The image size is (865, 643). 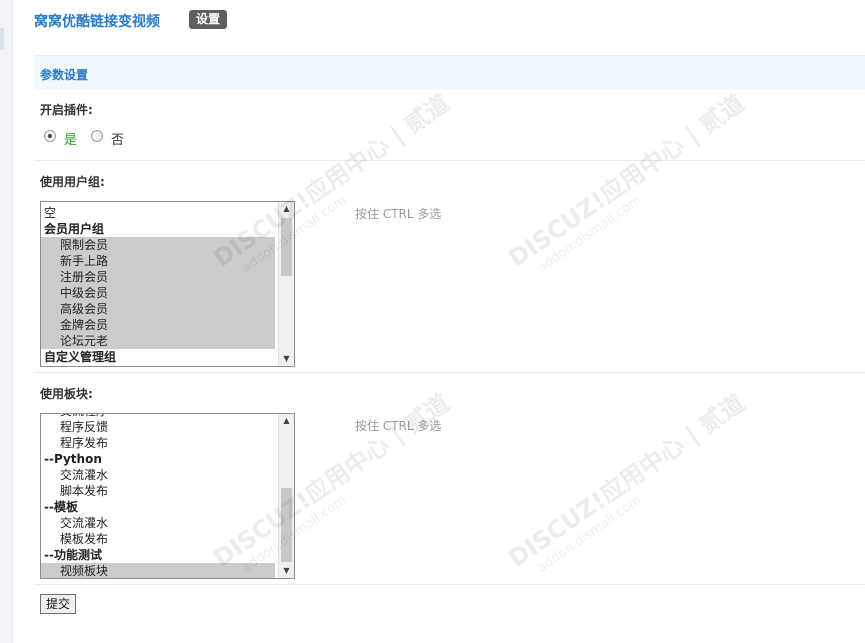 What do you see at coordinates (158, 293) in the screenshot?
I see `user-groups-option: 中级会员` at bounding box center [158, 293].